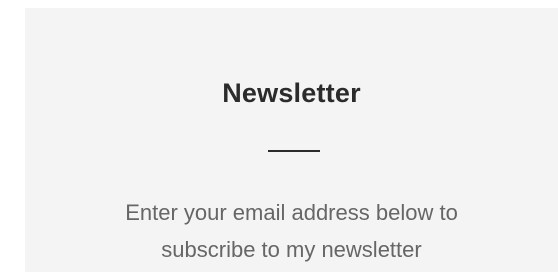  What do you see at coordinates (294, 151) in the screenshot?
I see `title-divider` at bounding box center [294, 151].